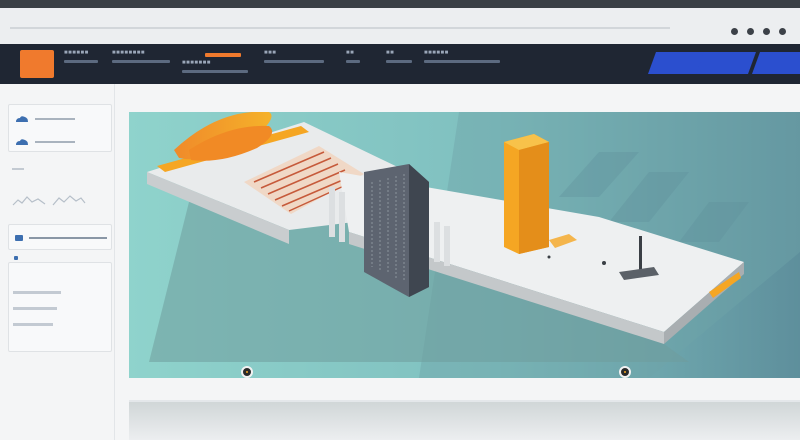 This screenshot has height=440, width=800. I want to click on sidebar-card-list, so click(60, 307).